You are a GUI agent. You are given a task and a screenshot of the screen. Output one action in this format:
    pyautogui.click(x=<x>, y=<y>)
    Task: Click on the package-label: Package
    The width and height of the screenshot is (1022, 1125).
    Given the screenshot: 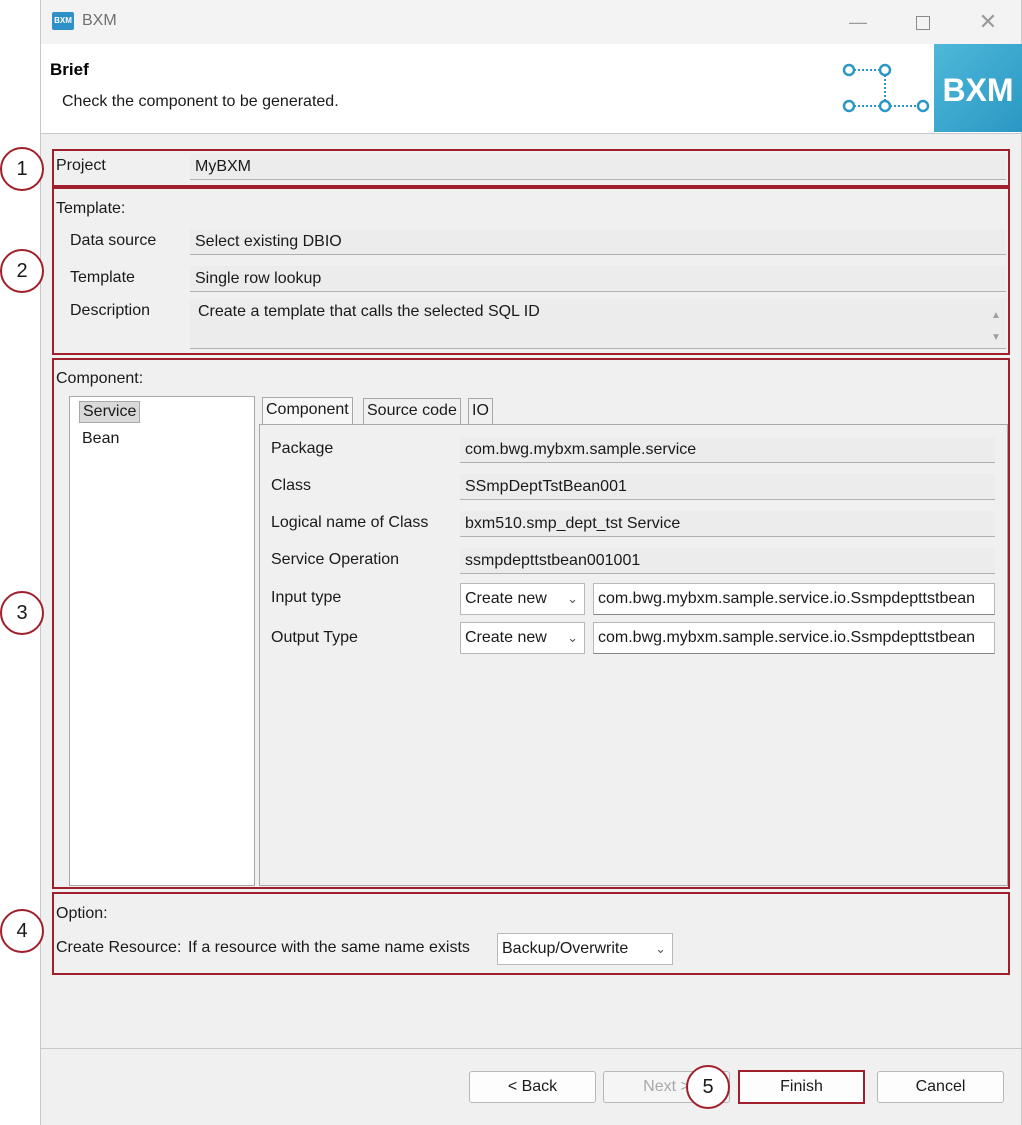 What is the action you would take?
    pyautogui.click(x=302, y=448)
    